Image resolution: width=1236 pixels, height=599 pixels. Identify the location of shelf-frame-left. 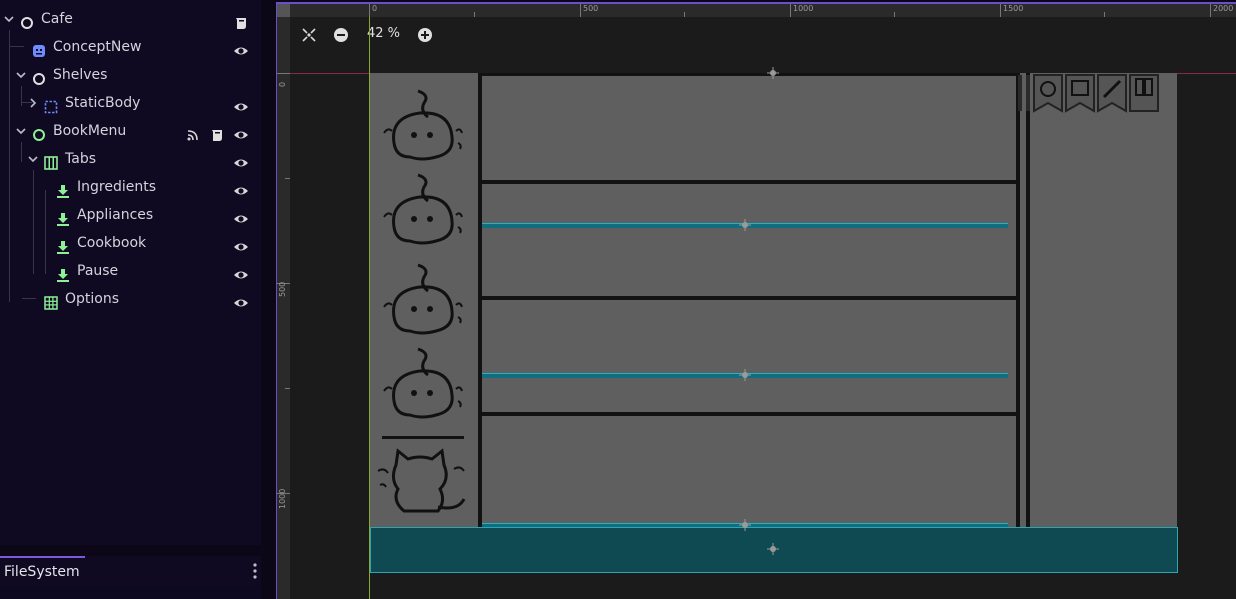
(480, 300).